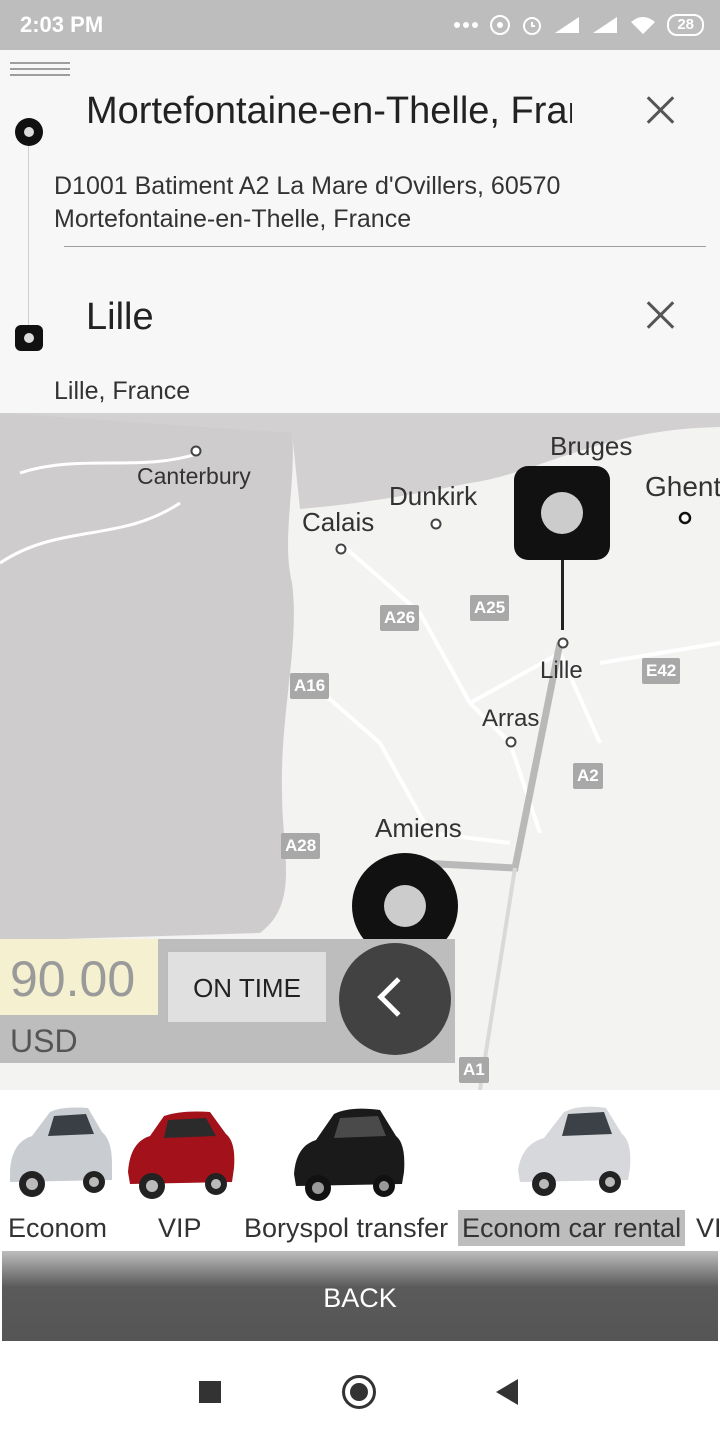 The height and width of the screenshot is (1440, 720). What do you see at coordinates (62, 24) in the screenshot?
I see `status-time: 2:03 PM` at bounding box center [62, 24].